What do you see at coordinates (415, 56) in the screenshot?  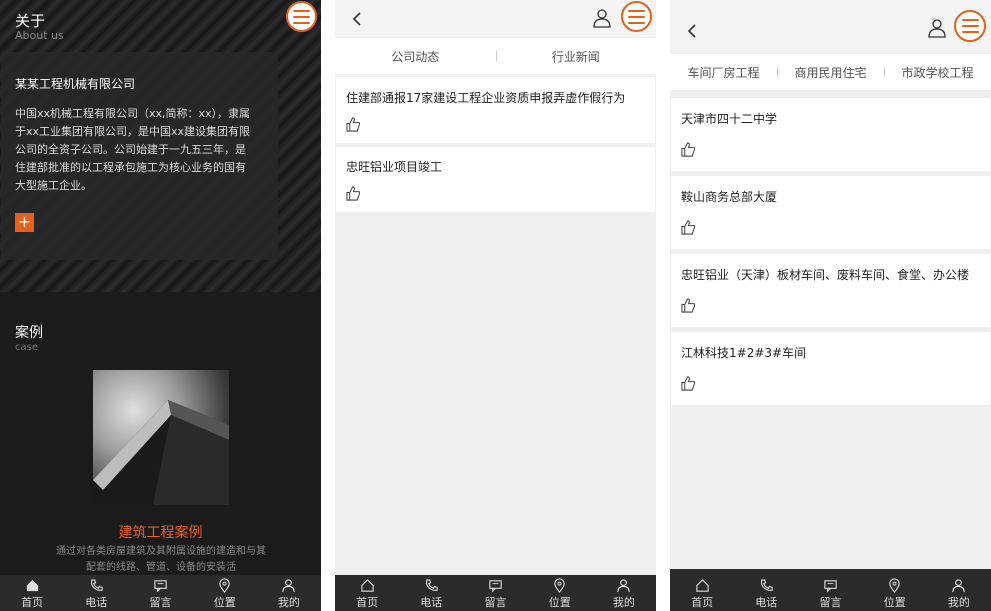 I see `tab-company-news: 公司动态` at bounding box center [415, 56].